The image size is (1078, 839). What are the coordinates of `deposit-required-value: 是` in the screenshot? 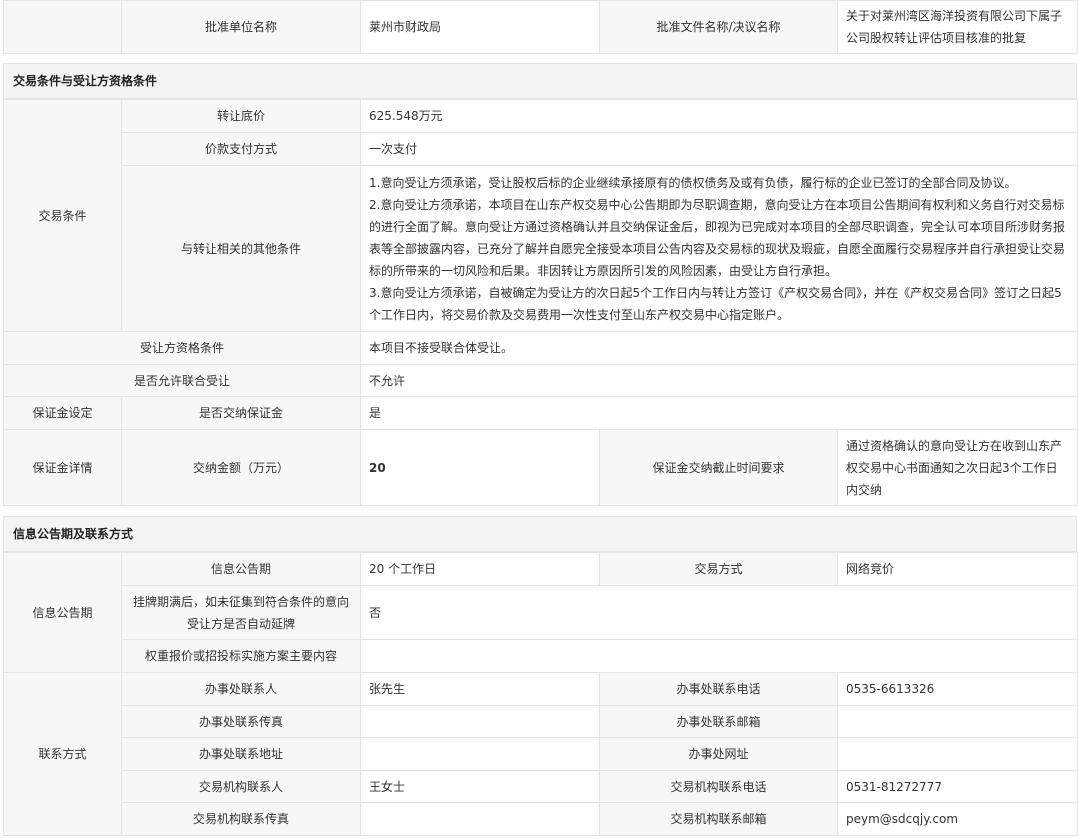 It's located at (718, 413).